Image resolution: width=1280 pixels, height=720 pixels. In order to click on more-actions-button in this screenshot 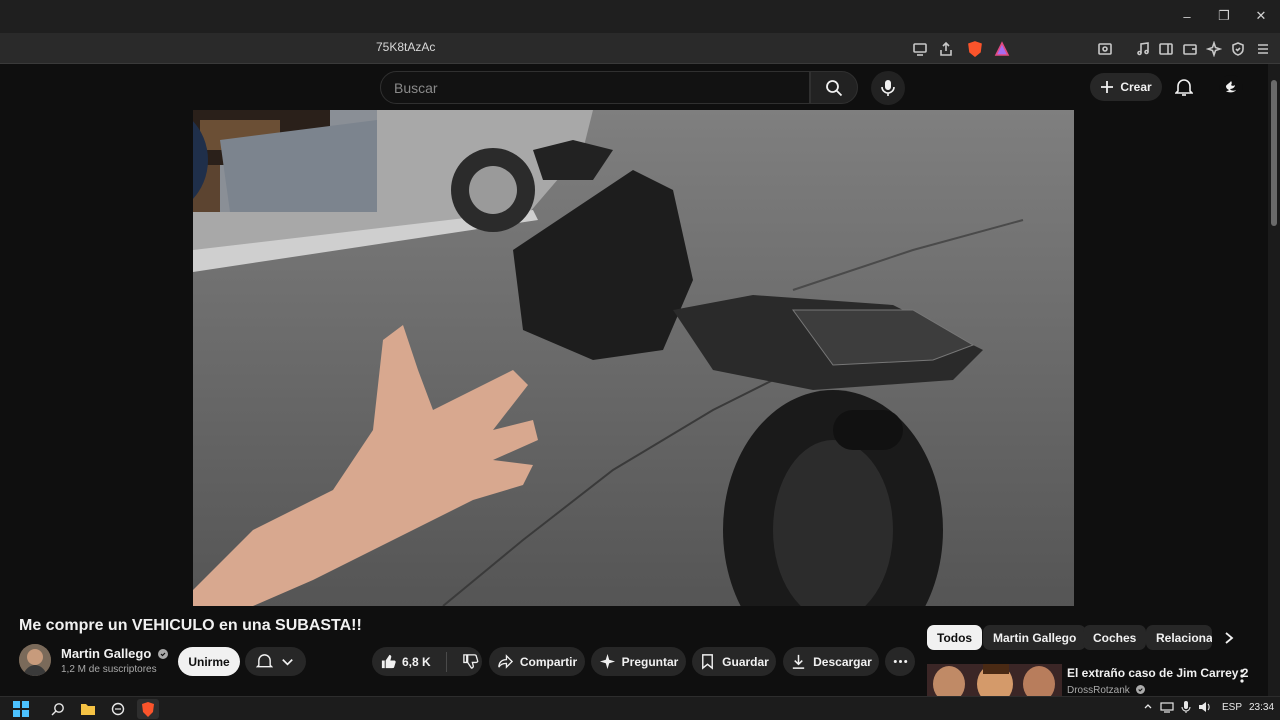, I will do `click(900, 661)`.